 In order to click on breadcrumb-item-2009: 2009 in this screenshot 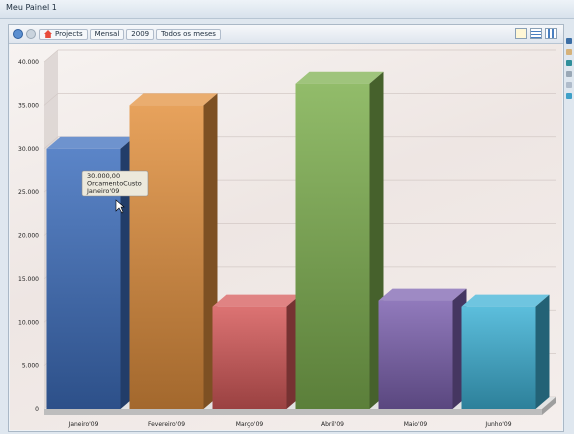, I will do `click(140, 34)`.